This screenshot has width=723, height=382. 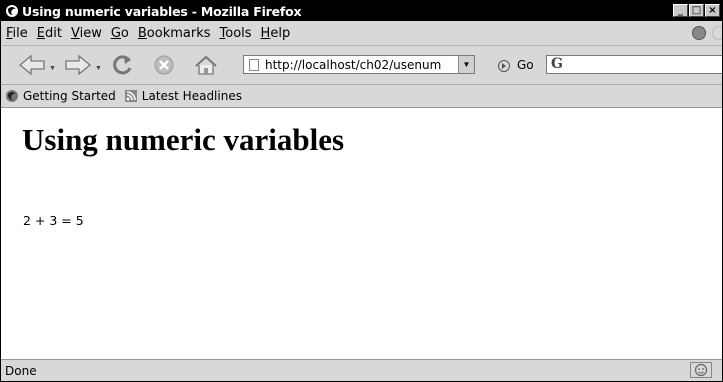 What do you see at coordinates (254, 64) in the screenshot?
I see `page-icon` at bounding box center [254, 64].